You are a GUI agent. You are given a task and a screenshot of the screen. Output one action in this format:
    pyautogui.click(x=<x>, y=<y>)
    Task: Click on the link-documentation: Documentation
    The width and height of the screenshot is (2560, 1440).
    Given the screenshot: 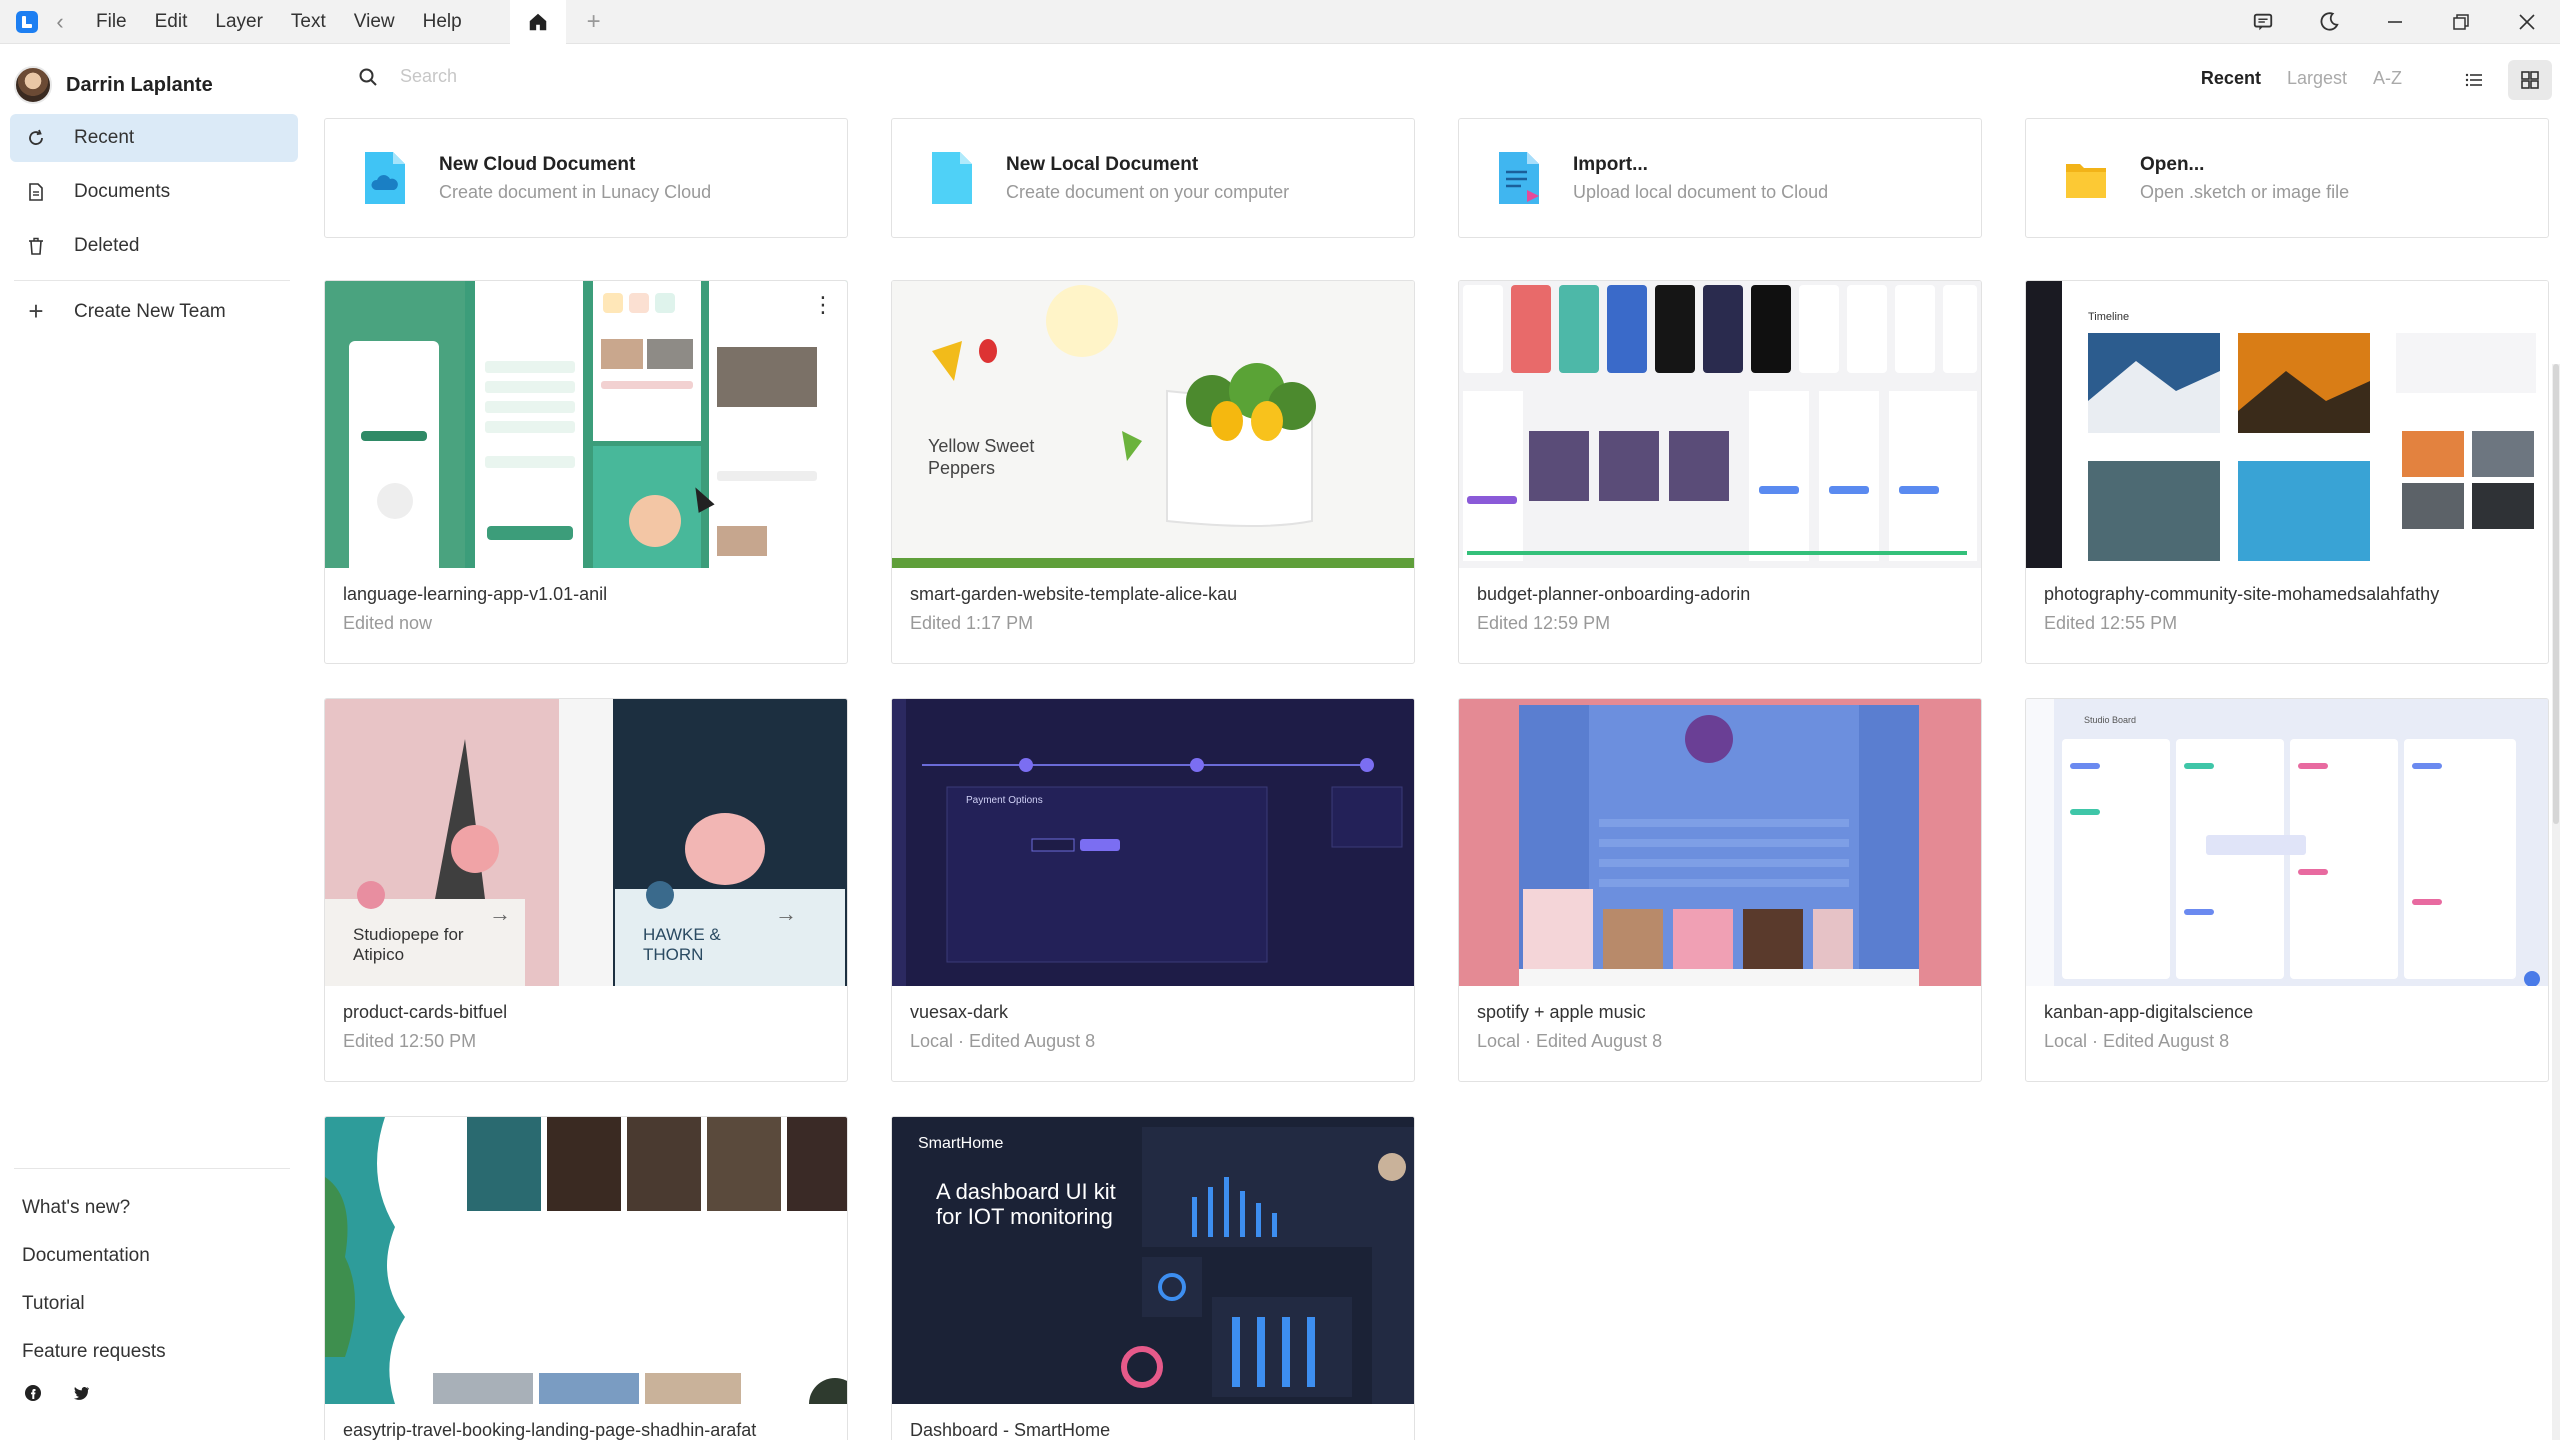 What is the action you would take?
    pyautogui.click(x=94, y=1256)
    